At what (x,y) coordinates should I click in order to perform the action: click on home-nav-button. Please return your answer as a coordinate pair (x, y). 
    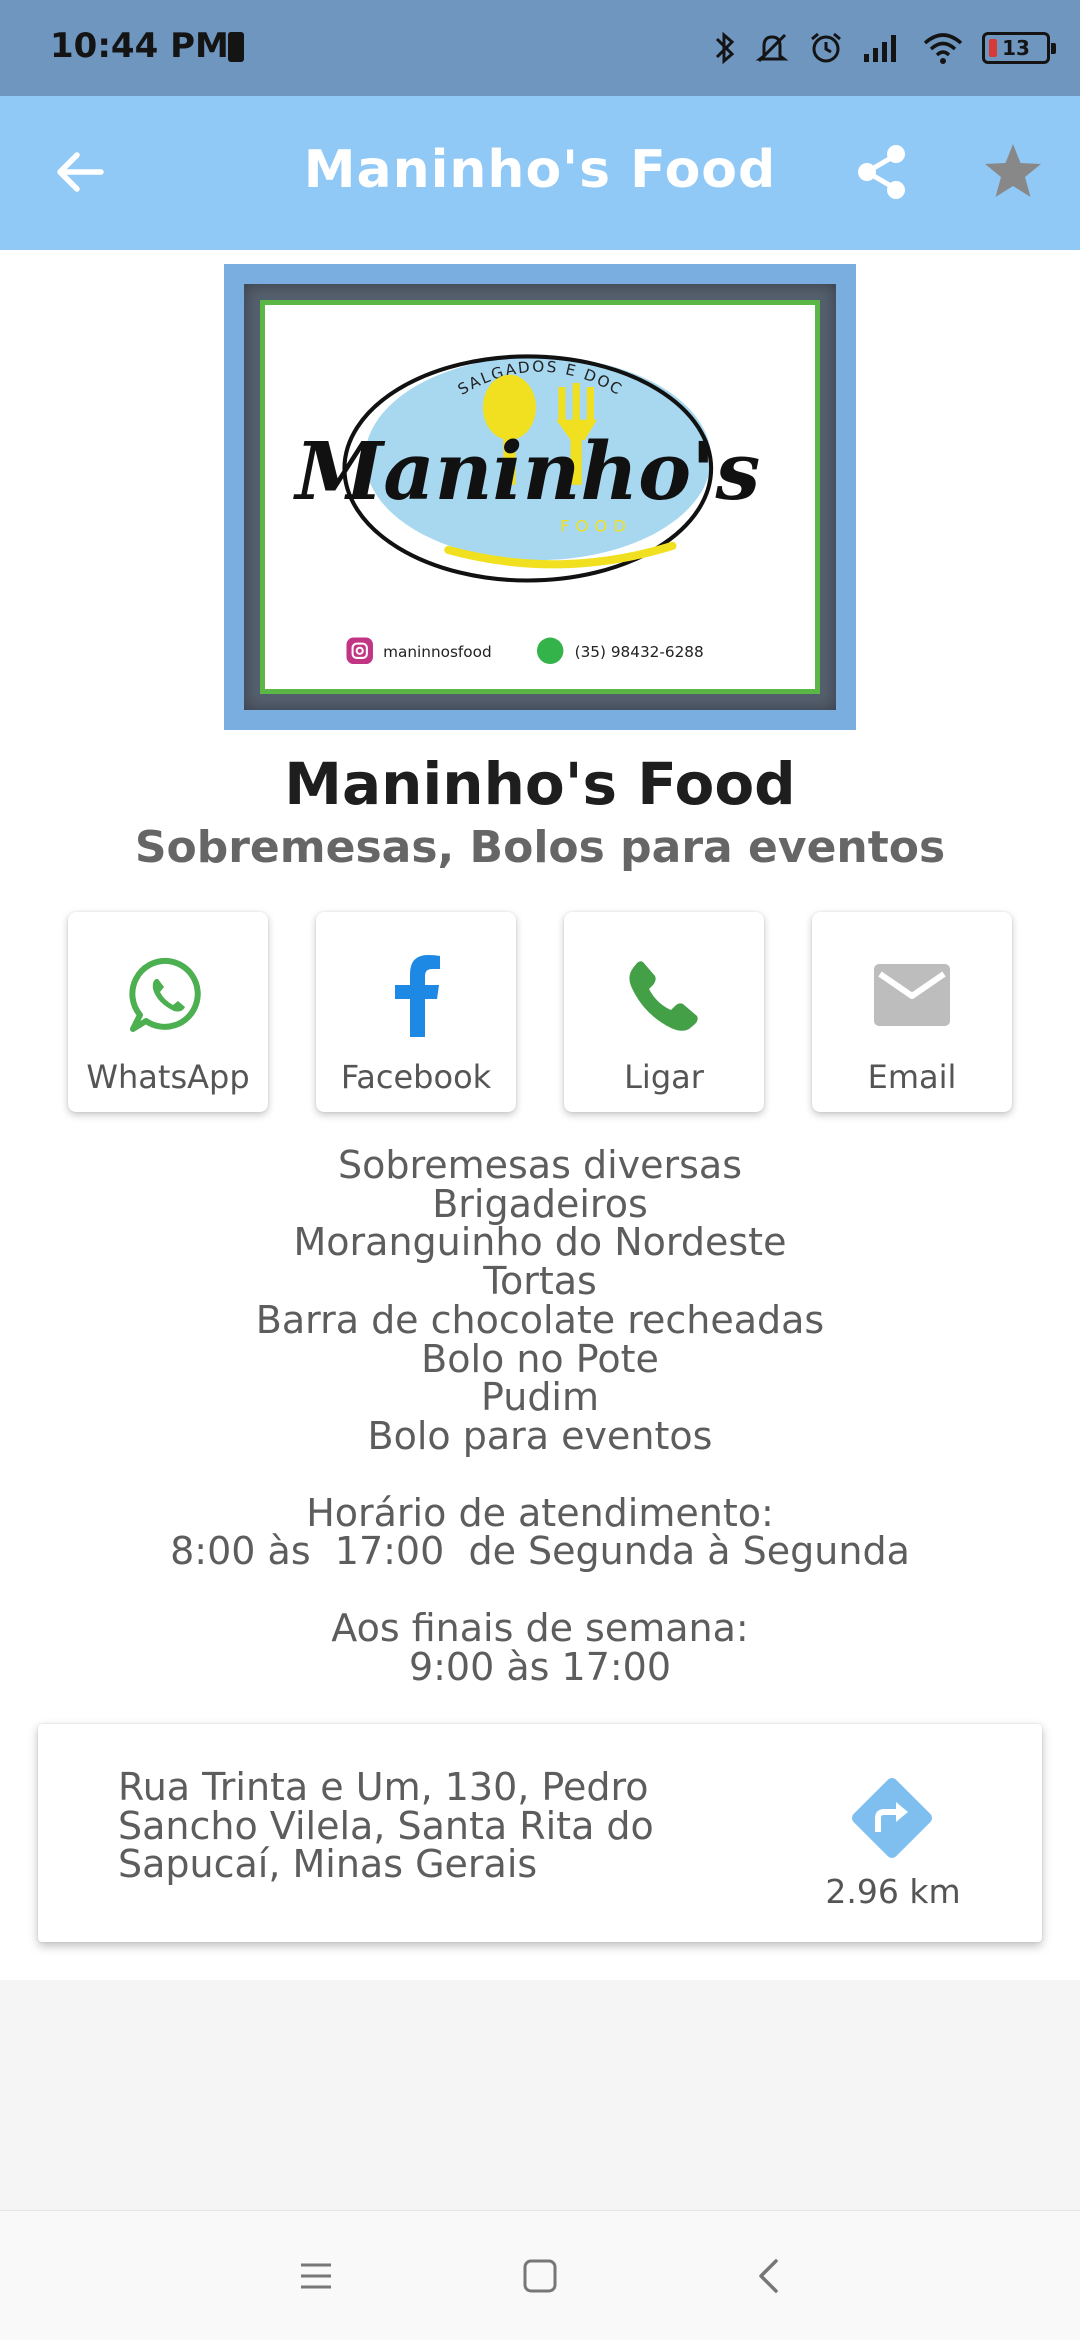
    Looking at the image, I should click on (540, 2276).